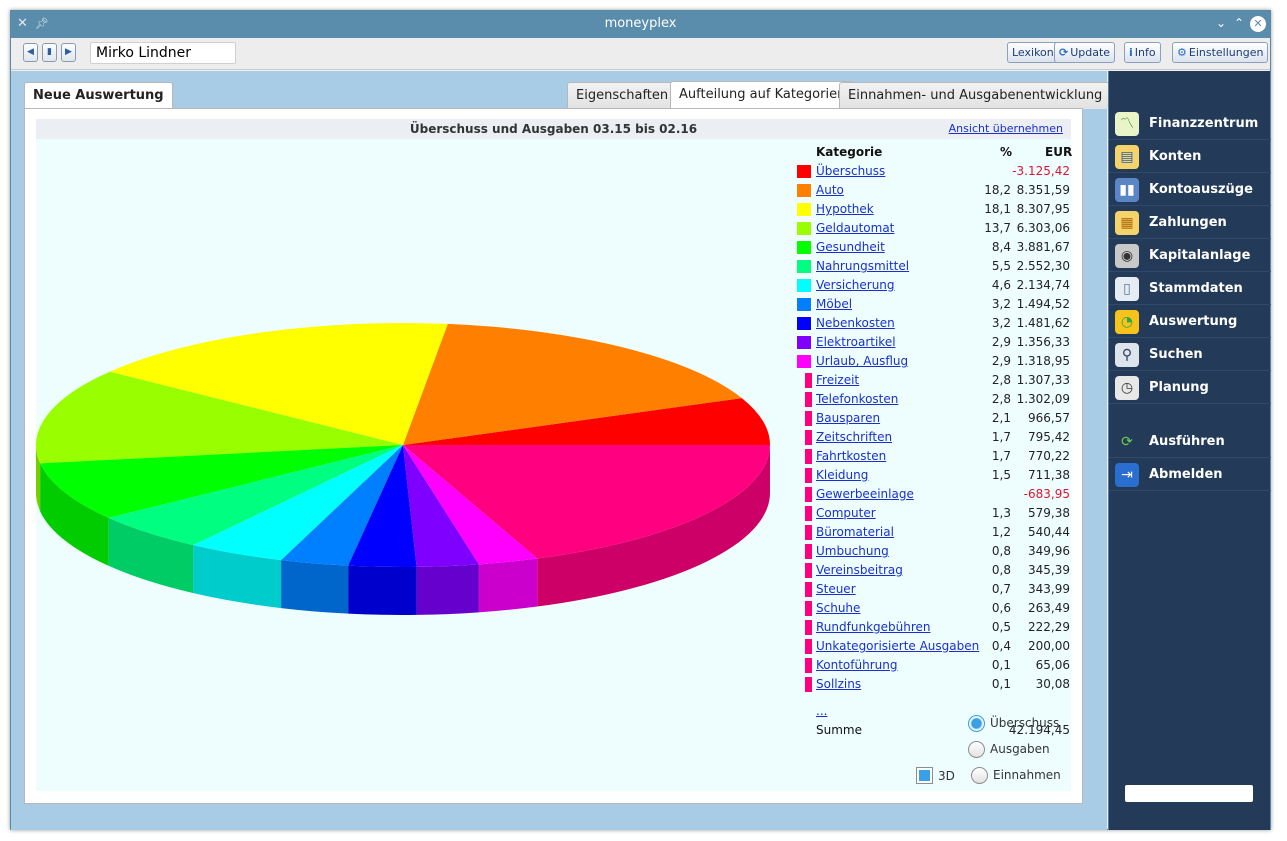 This screenshot has height=841, width=1287. What do you see at coordinates (855, 228) in the screenshot?
I see `legend-category-link: Geldautomat` at bounding box center [855, 228].